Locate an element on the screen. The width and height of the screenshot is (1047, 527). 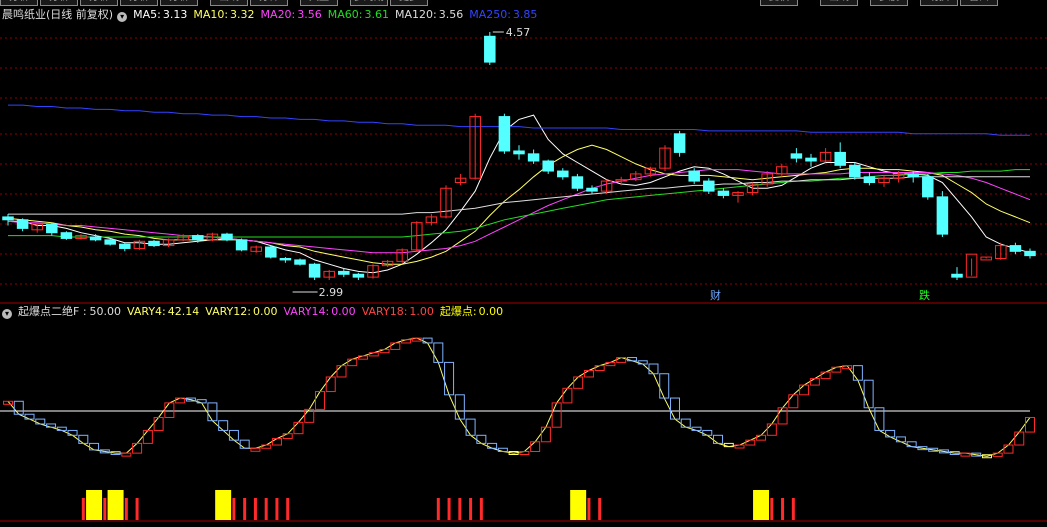
drop-badge: 跌 is located at coordinates (924, 295).